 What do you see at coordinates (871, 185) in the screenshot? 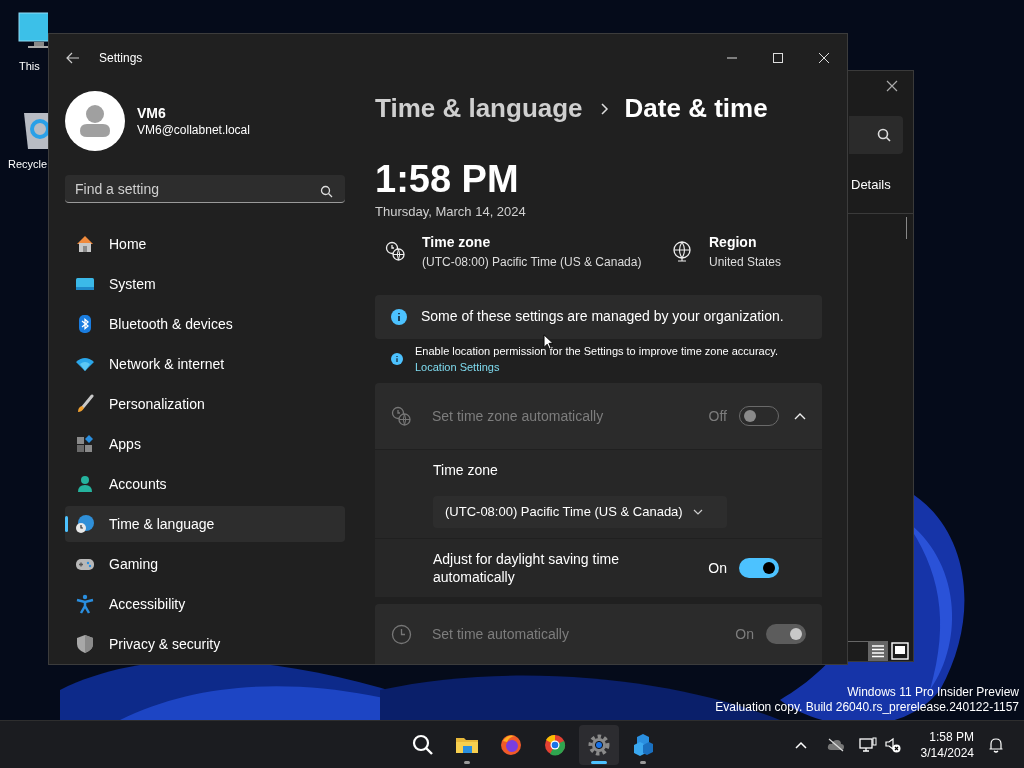
I see `details-tab: Details` at bounding box center [871, 185].